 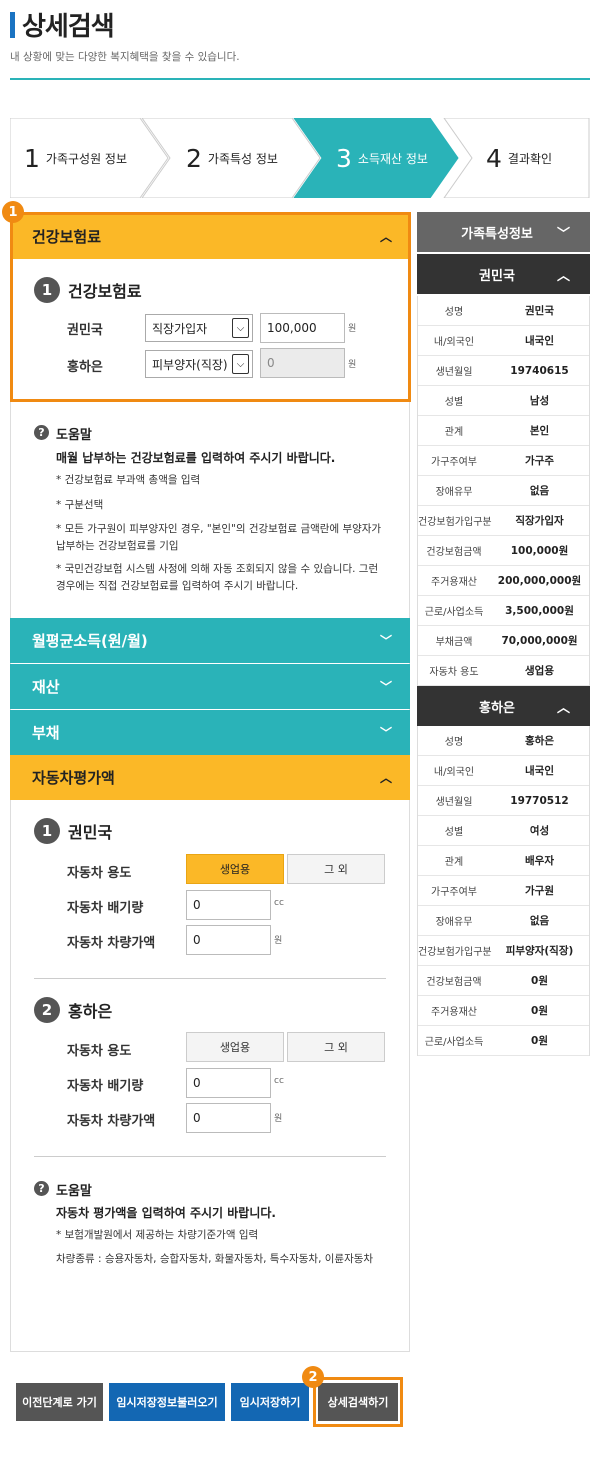 I want to click on sidebar-info-value: 0원, so click(x=539, y=1041).